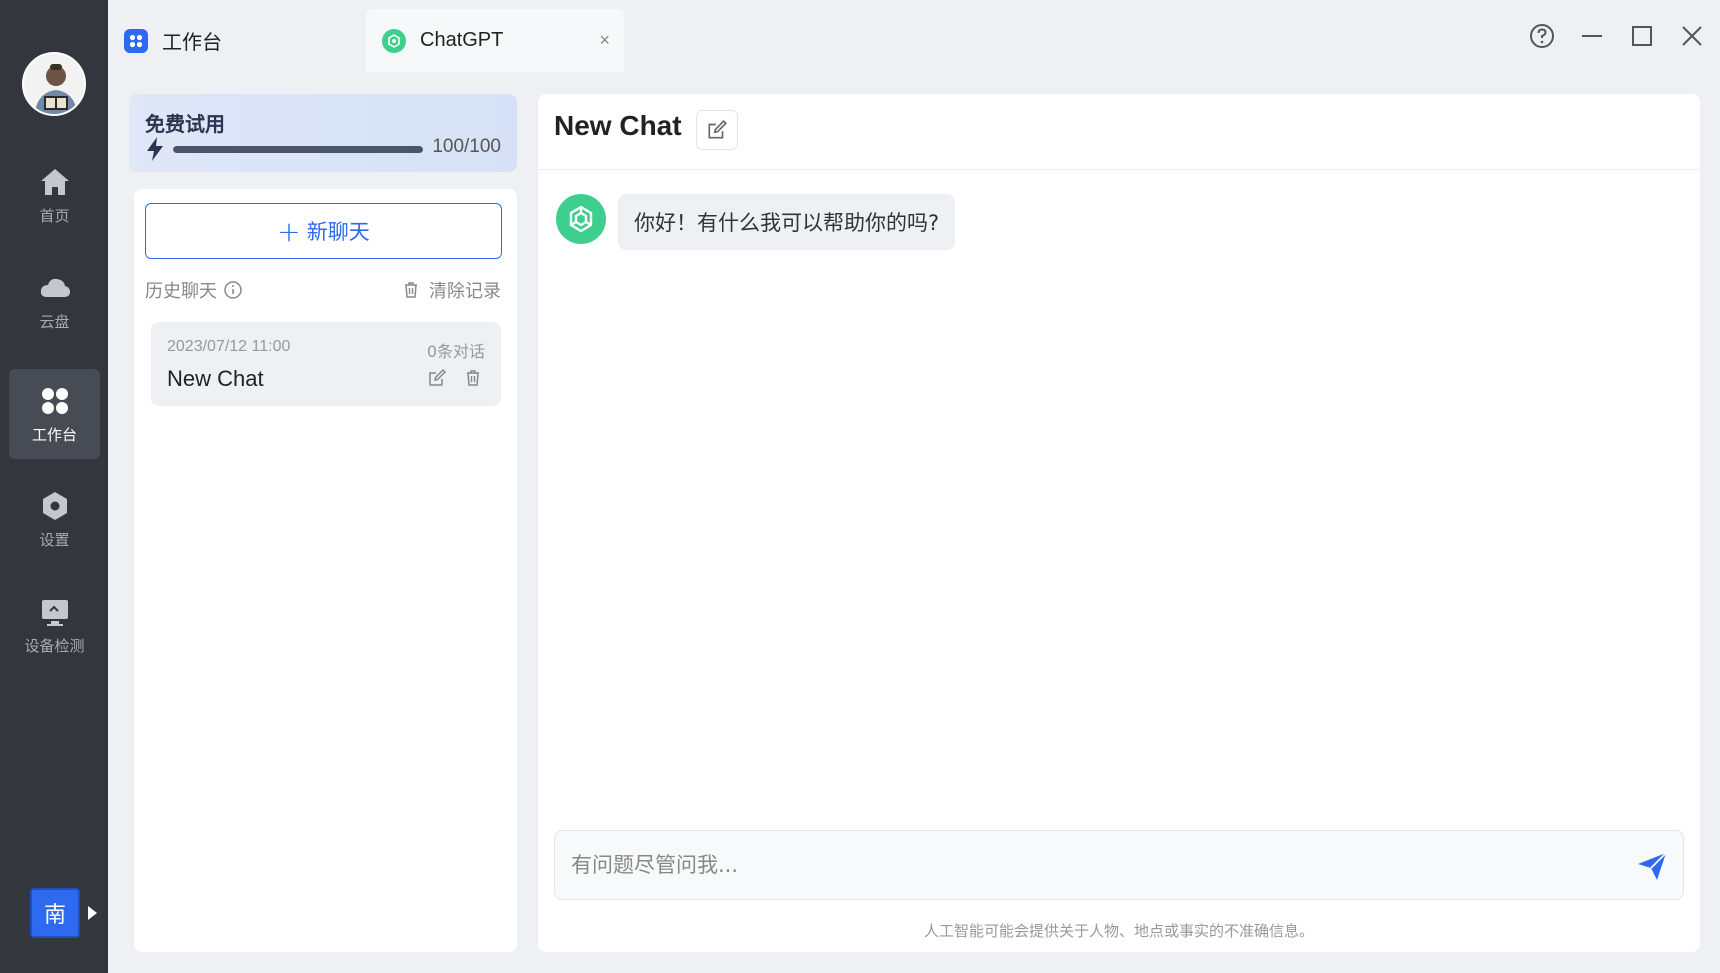  Describe the element at coordinates (181, 291) in the screenshot. I see `history-label: 历史聊天` at that location.